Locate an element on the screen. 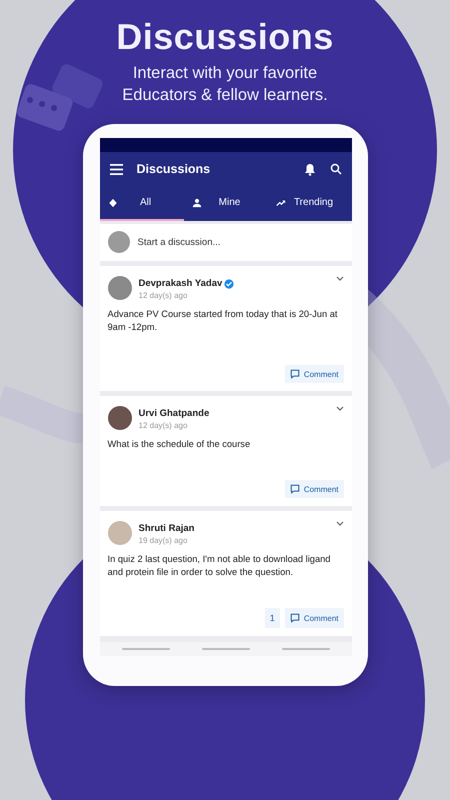 This screenshot has height=800, width=450. menu-icon is located at coordinates (116, 169).